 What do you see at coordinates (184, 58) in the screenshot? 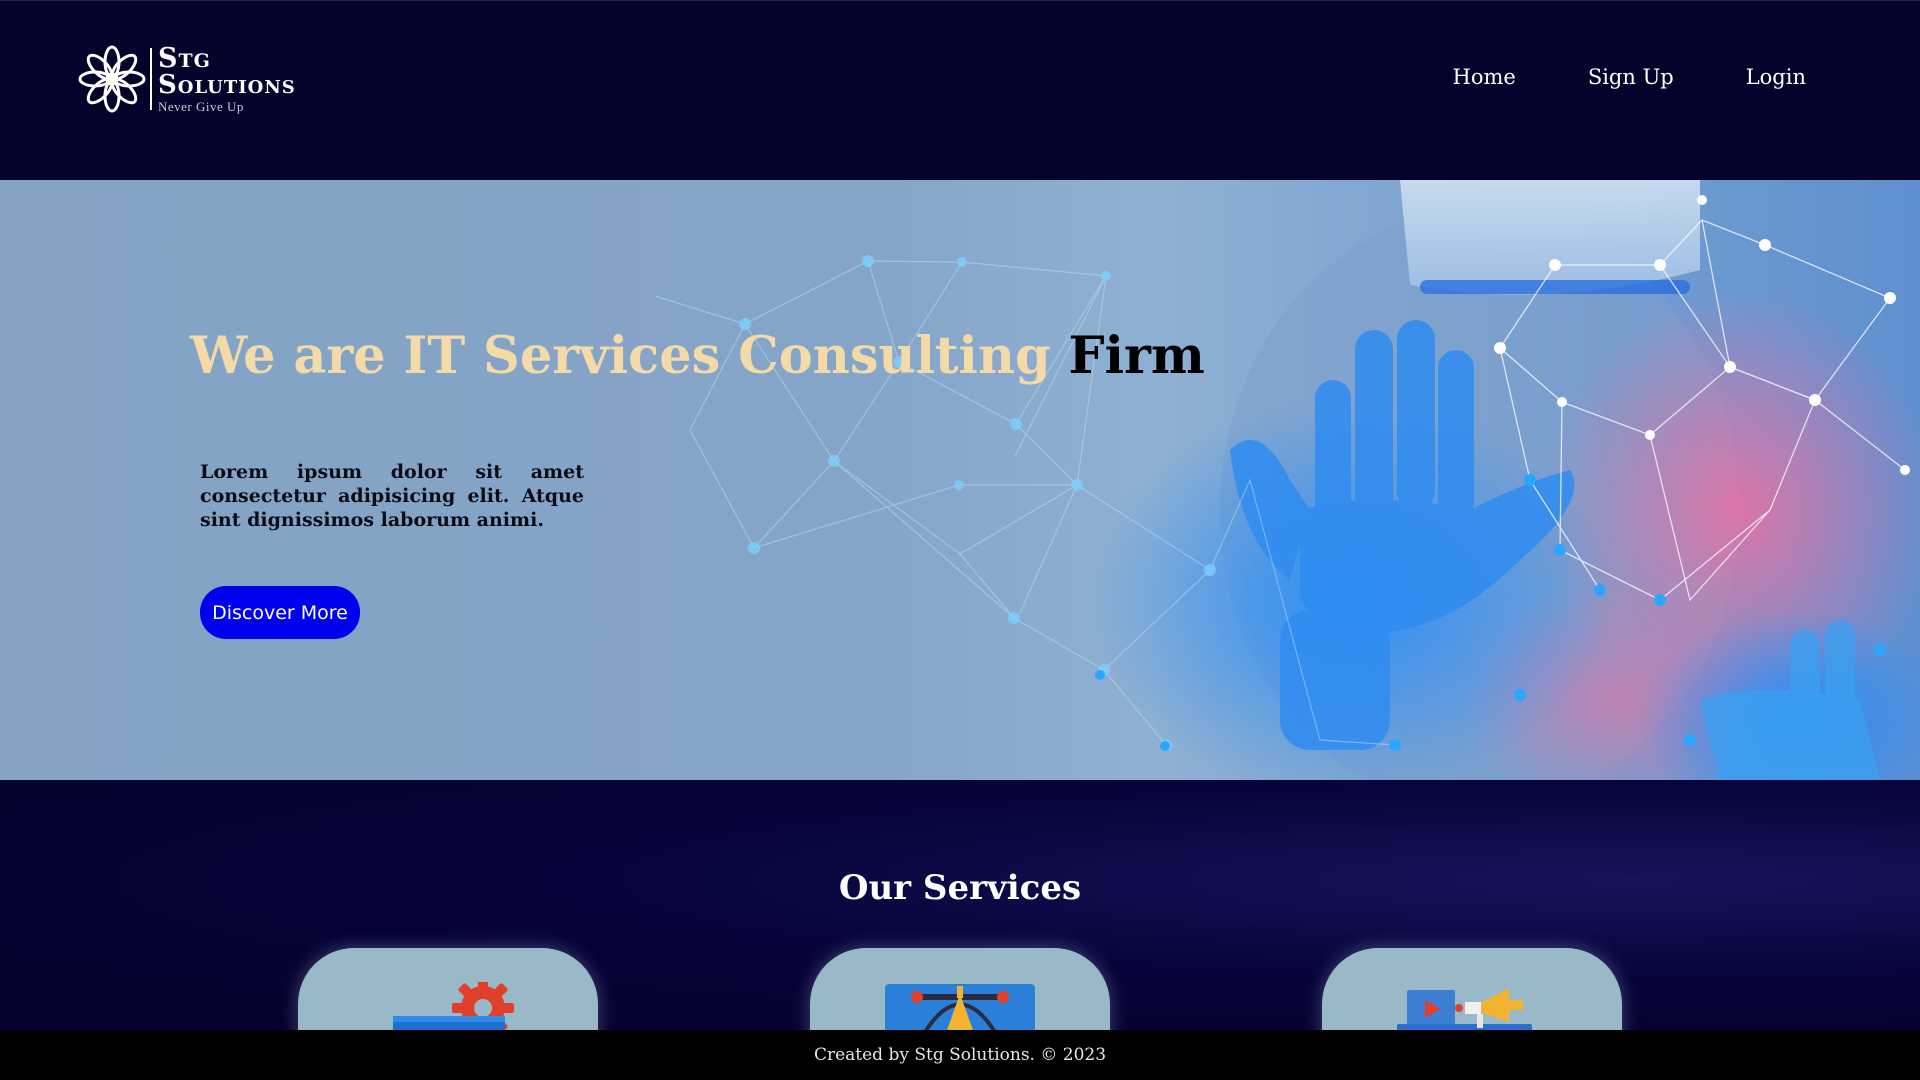
I see `brand-name-line1: Stg` at bounding box center [184, 58].